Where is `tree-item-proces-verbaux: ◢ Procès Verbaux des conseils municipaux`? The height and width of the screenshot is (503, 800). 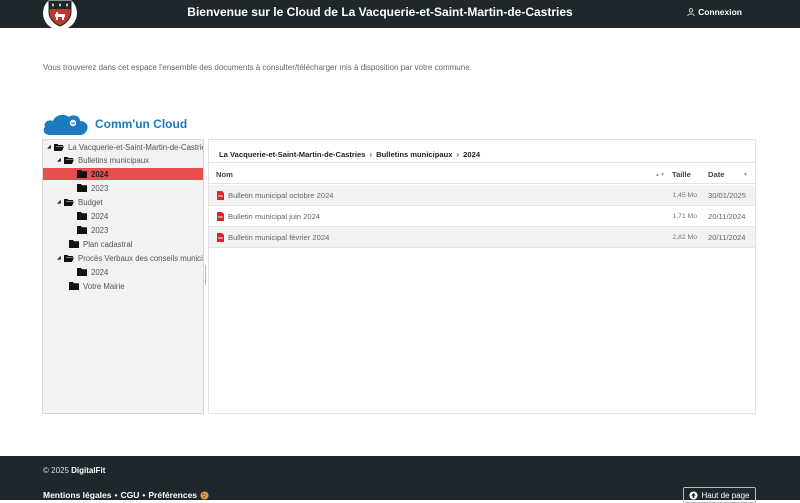 tree-item-proces-verbaux: ◢ Procès Verbaux des conseils municipaux is located at coordinates (130, 258).